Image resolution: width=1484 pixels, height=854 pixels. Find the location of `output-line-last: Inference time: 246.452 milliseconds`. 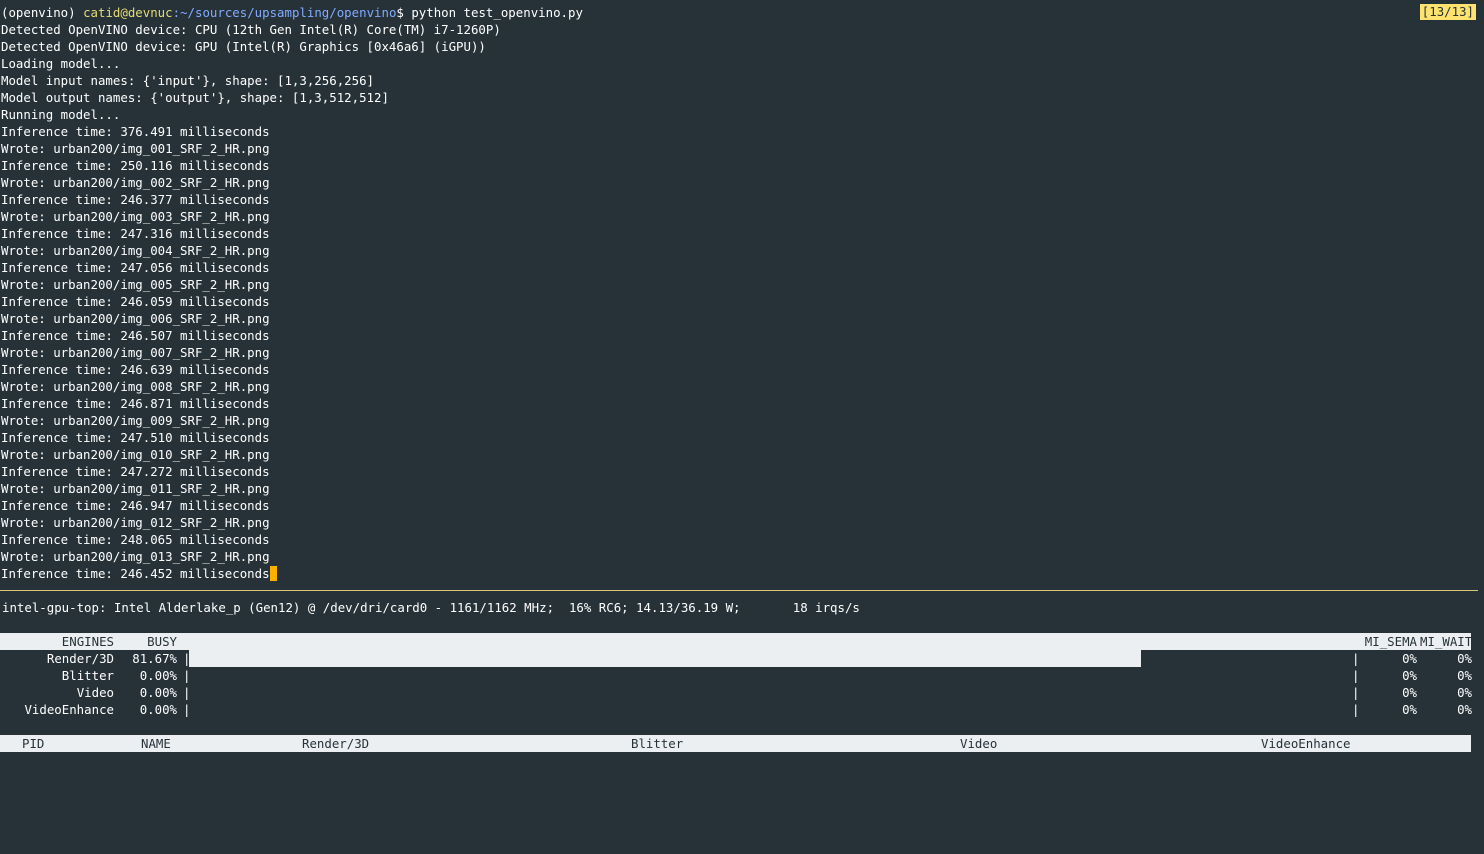

output-line-last: Inference time: 246.452 milliseconds is located at coordinates (742, 573).